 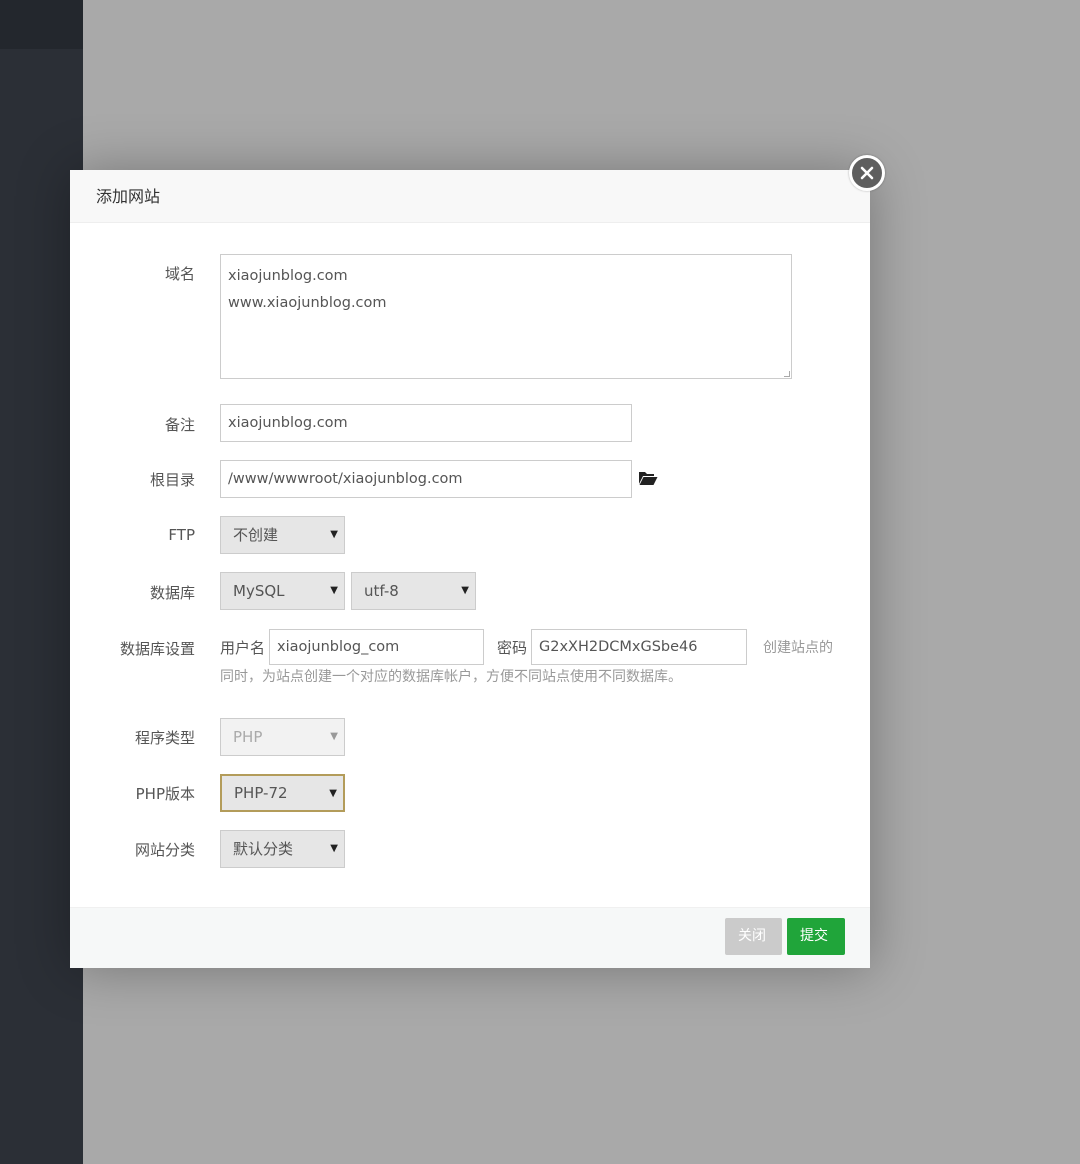 I want to click on folder-open-icon, so click(x=648, y=478).